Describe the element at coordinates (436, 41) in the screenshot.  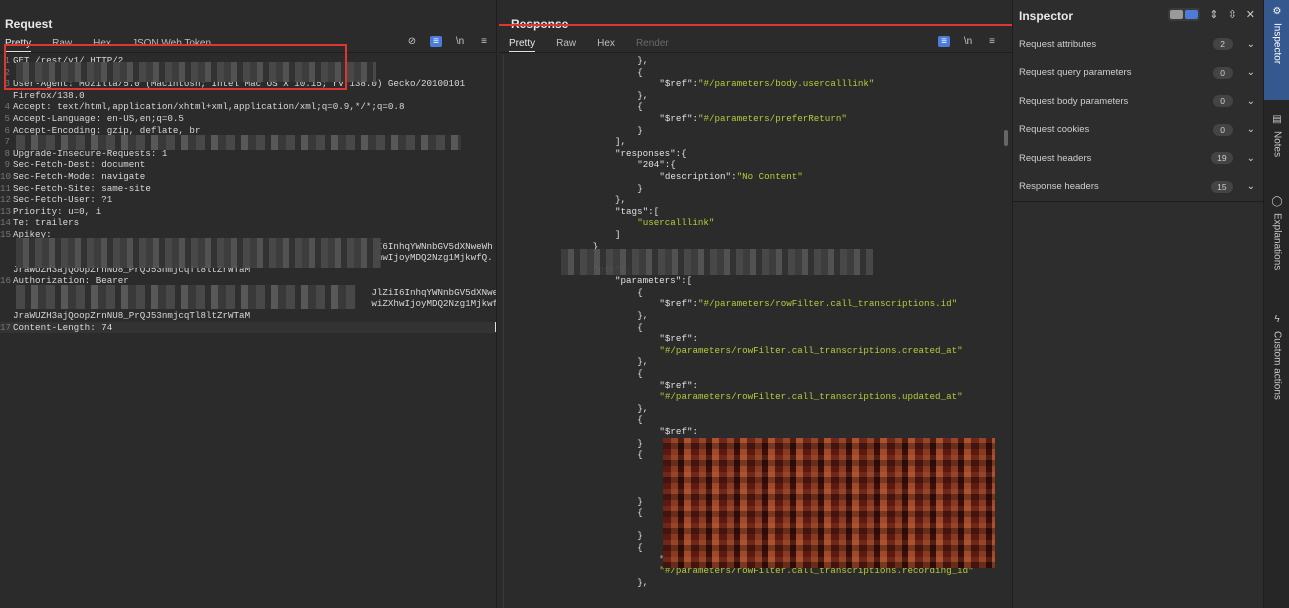
I see `wrap-toggle-icon: ≡` at that location.